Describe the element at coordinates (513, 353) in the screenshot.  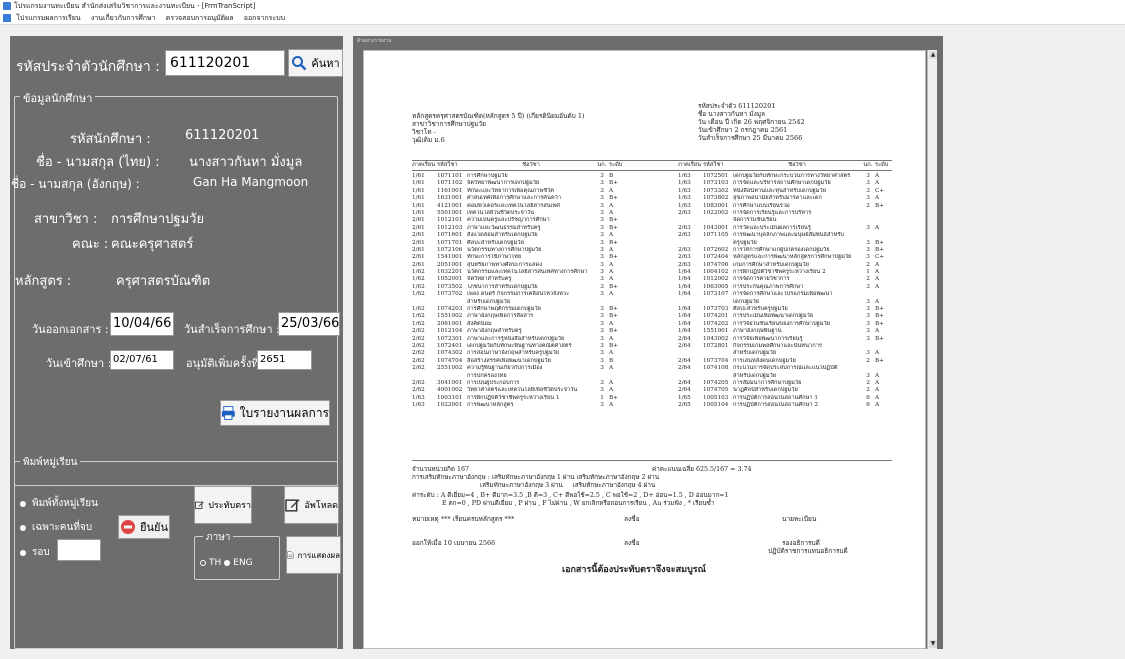
I see `course-name: การสอนภาษาอังกฤษสำหรับครูปฐมวัย` at that location.